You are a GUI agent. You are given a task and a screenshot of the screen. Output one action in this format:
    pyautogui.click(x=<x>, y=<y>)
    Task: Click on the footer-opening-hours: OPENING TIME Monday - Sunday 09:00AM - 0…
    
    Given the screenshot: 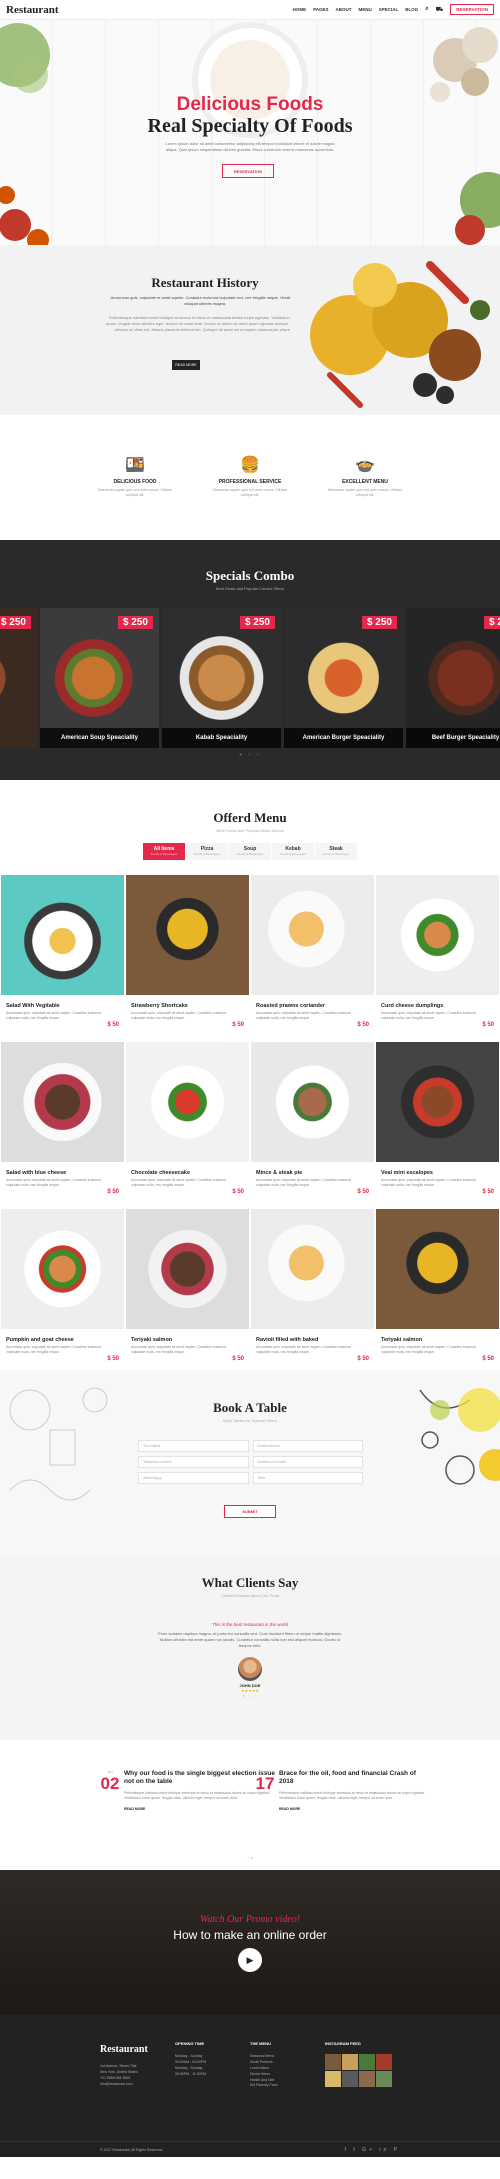 What is the action you would take?
    pyautogui.click(x=191, y=2058)
    